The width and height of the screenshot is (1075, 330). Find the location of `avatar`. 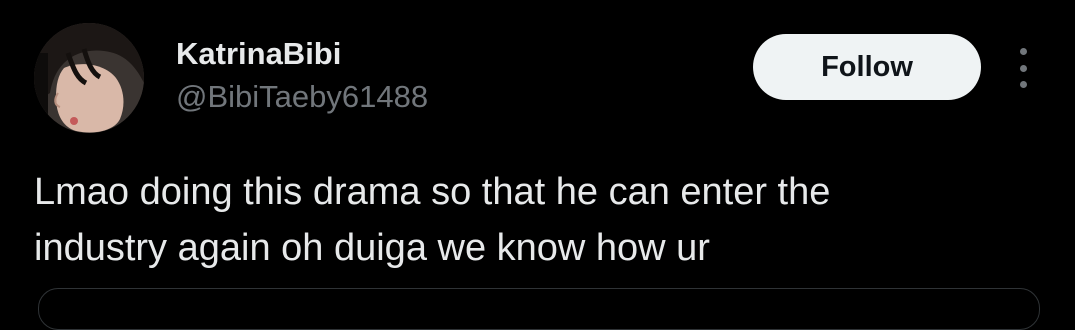

avatar is located at coordinates (89, 78).